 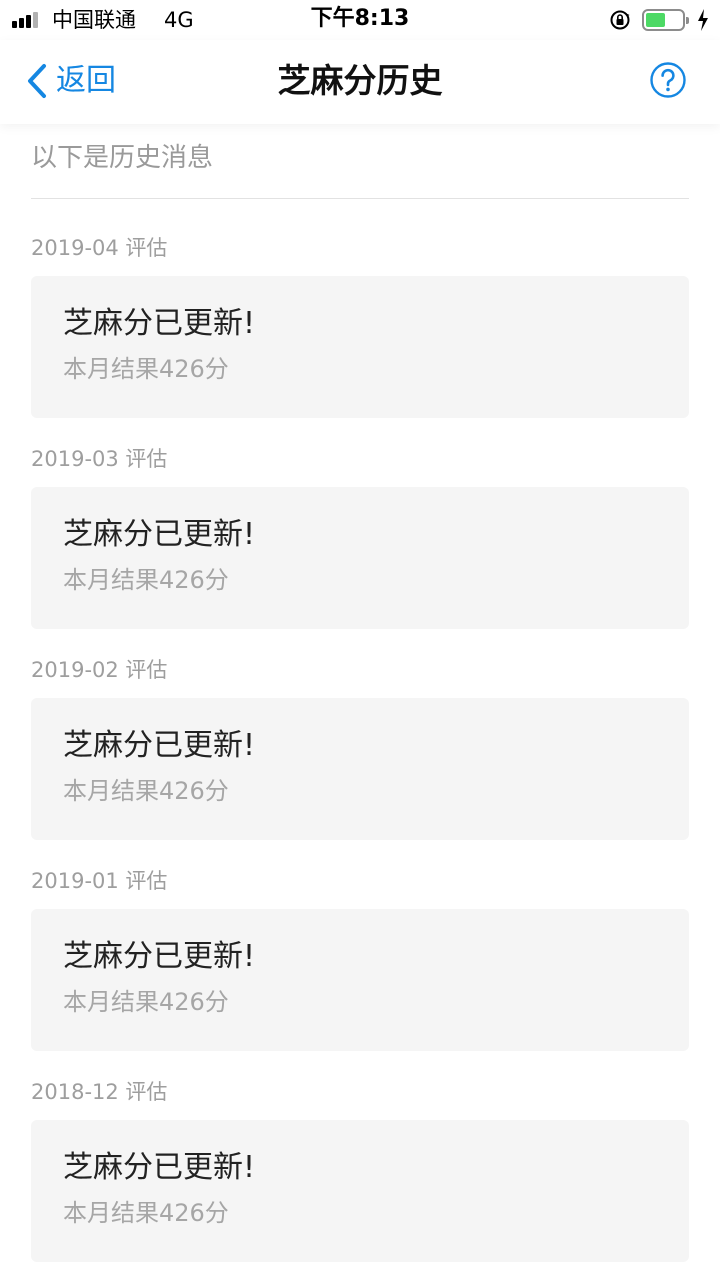 I want to click on question-circle-icon, so click(x=668, y=80).